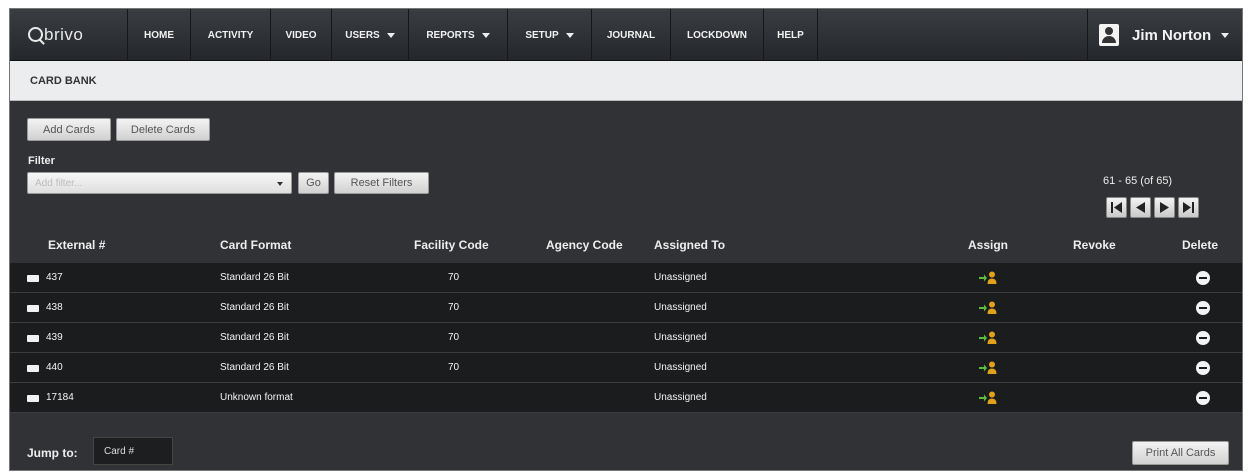 The height and width of the screenshot is (473, 1250). Describe the element at coordinates (381, 183) in the screenshot. I see `reset-filters-button: Reset Filters` at that location.